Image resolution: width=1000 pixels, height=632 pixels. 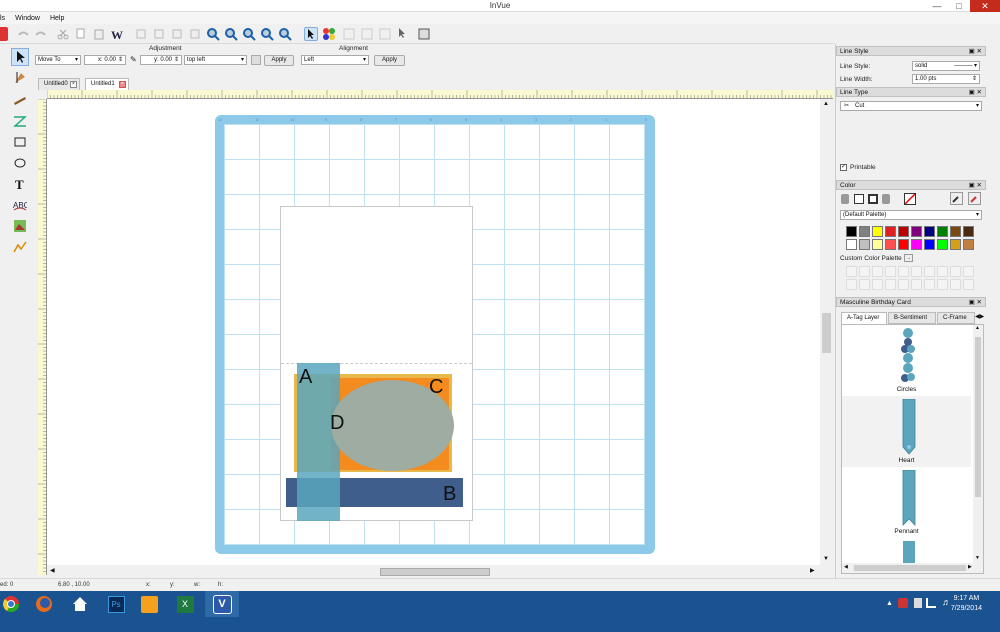 What do you see at coordinates (329, 34) in the screenshot?
I see `color-fill-icon` at bounding box center [329, 34].